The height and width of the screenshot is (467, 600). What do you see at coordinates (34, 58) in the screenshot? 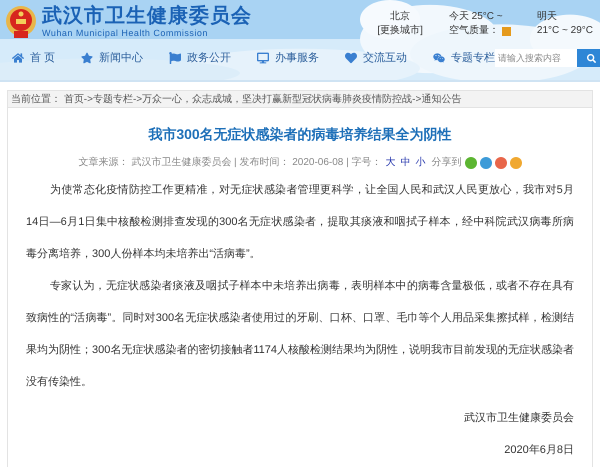
I see `nav-item: 首 页` at bounding box center [34, 58].